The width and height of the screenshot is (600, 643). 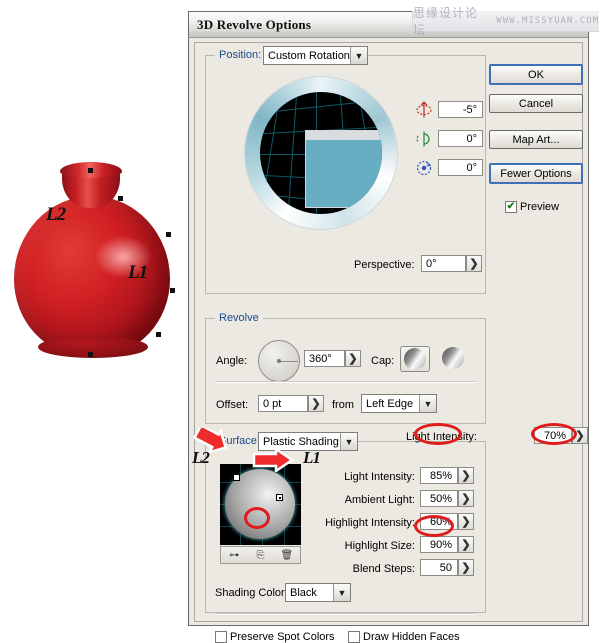 I want to click on angle-field: 360°, so click(x=324, y=358).